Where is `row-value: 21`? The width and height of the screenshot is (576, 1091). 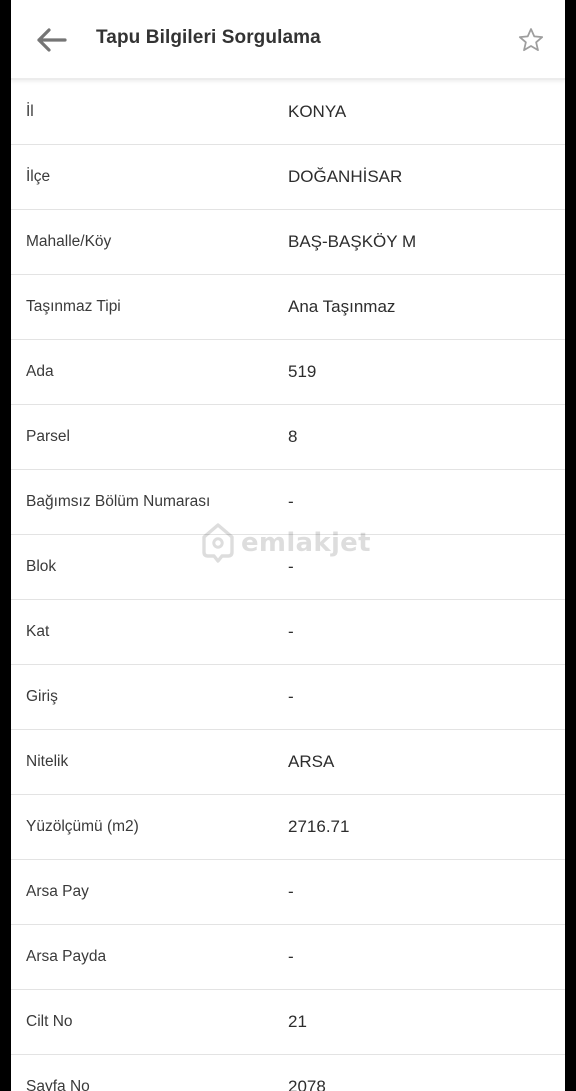 row-value: 21 is located at coordinates (297, 1021).